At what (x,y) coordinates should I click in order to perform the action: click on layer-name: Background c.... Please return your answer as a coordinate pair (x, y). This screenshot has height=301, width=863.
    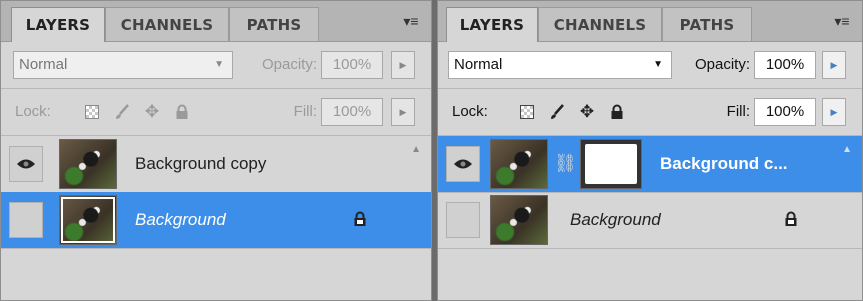
    Looking at the image, I should click on (724, 164).